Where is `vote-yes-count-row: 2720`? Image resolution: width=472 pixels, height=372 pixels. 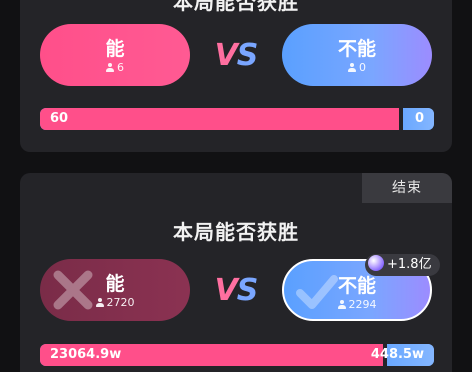
vote-yes-count-row: 2720 is located at coordinates (115, 302).